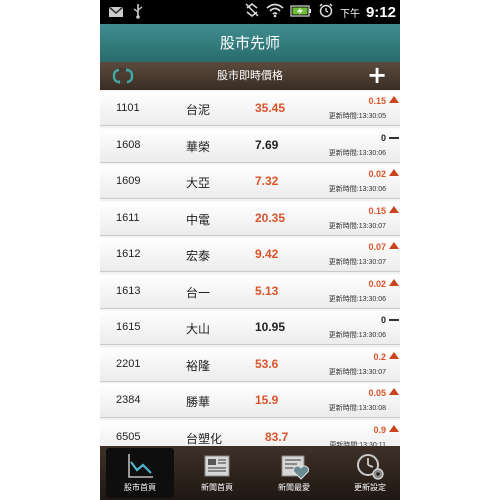 The width and height of the screenshot is (500, 500). What do you see at coordinates (270, 217) in the screenshot?
I see `stock-price: 20.35` at bounding box center [270, 217].